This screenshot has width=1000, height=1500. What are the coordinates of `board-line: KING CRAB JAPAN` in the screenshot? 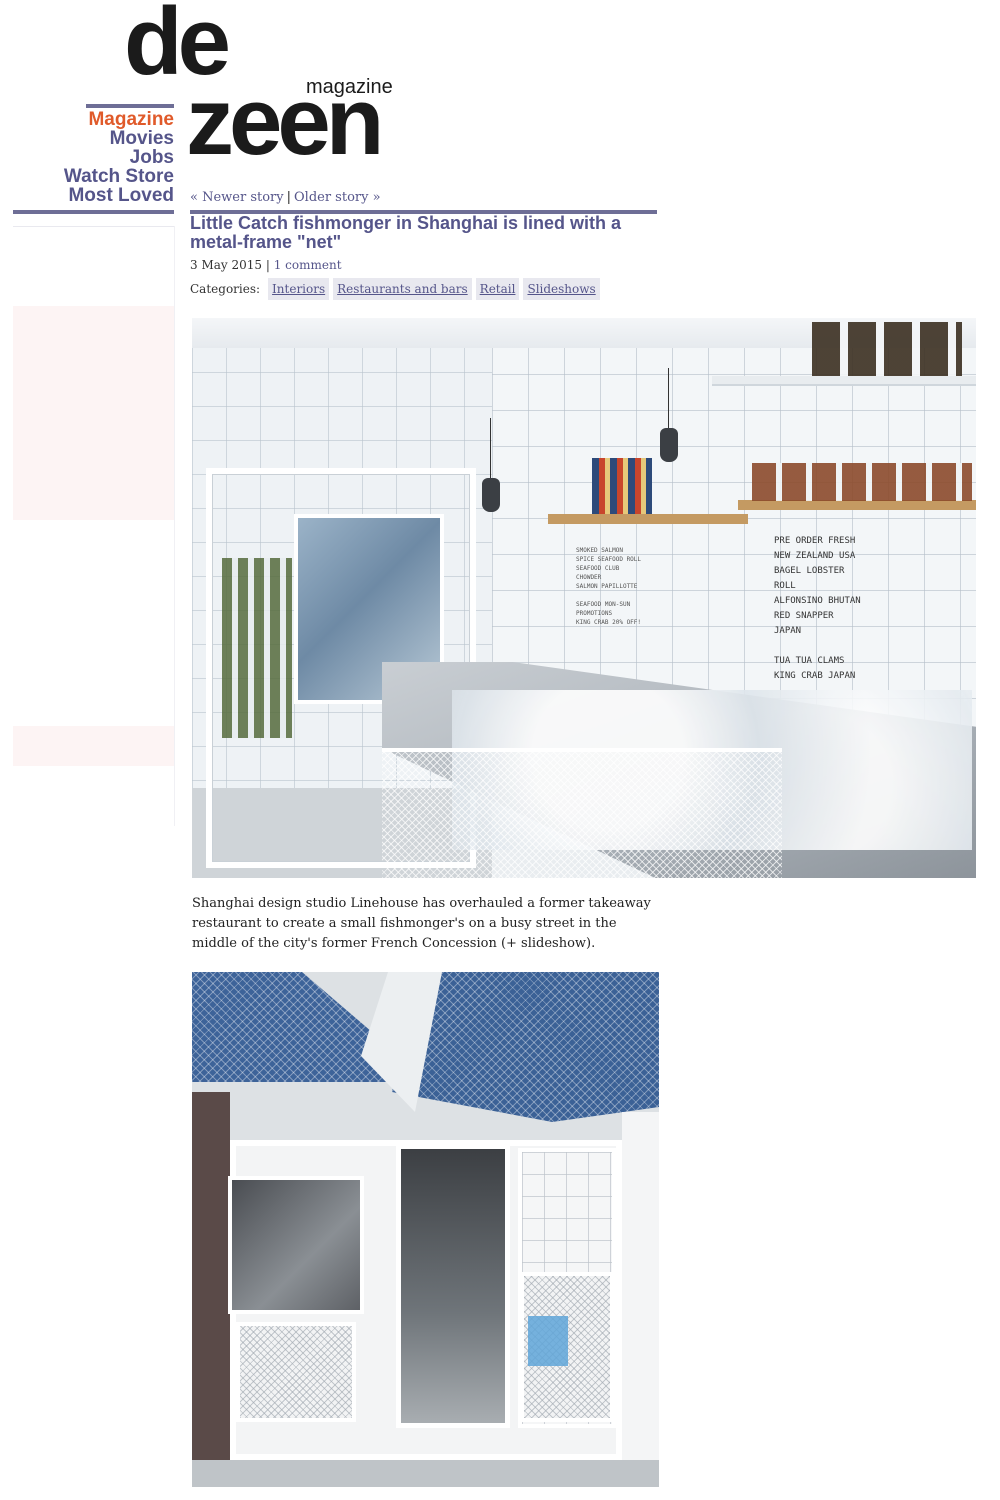 It's located at (815, 676).